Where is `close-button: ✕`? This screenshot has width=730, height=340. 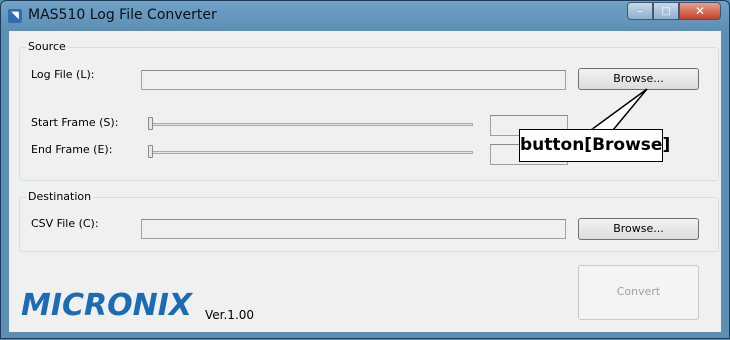
close-button: ✕ is located at coordinates (700, 11).